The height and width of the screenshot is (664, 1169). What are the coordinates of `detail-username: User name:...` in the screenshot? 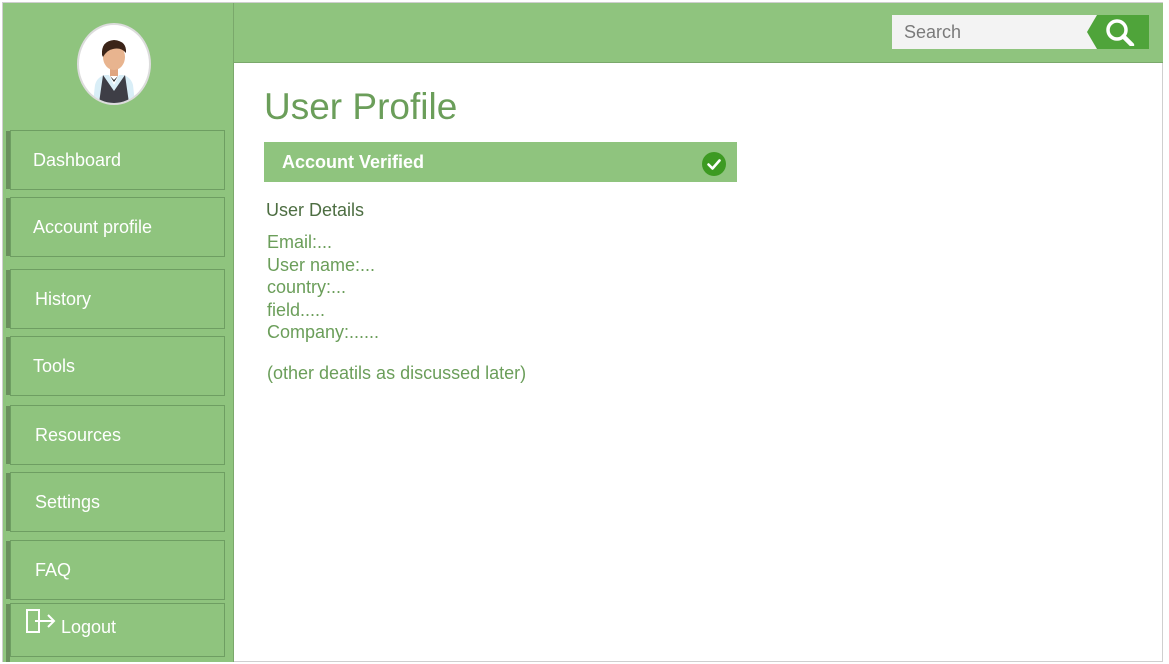 It's located at (321, 264).